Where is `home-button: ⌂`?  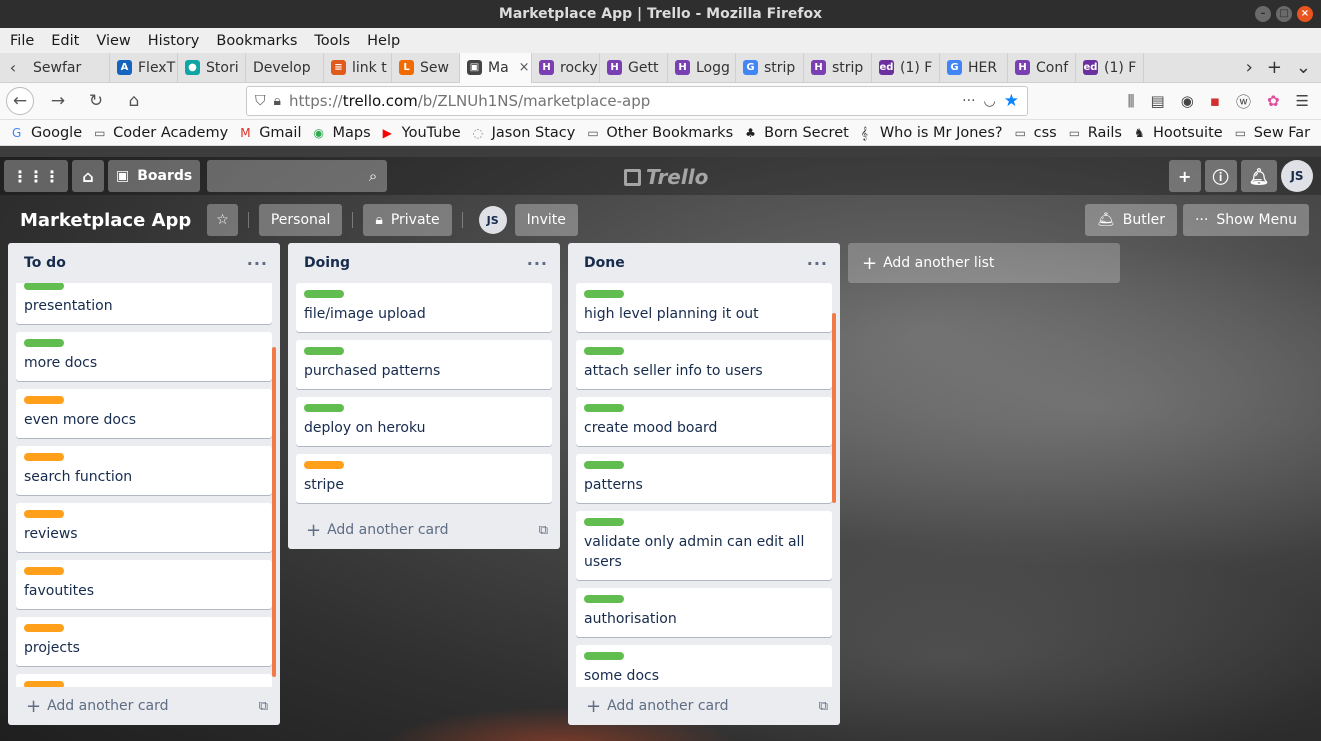 home-button: ⌂ is located at coordinates (88, 176).